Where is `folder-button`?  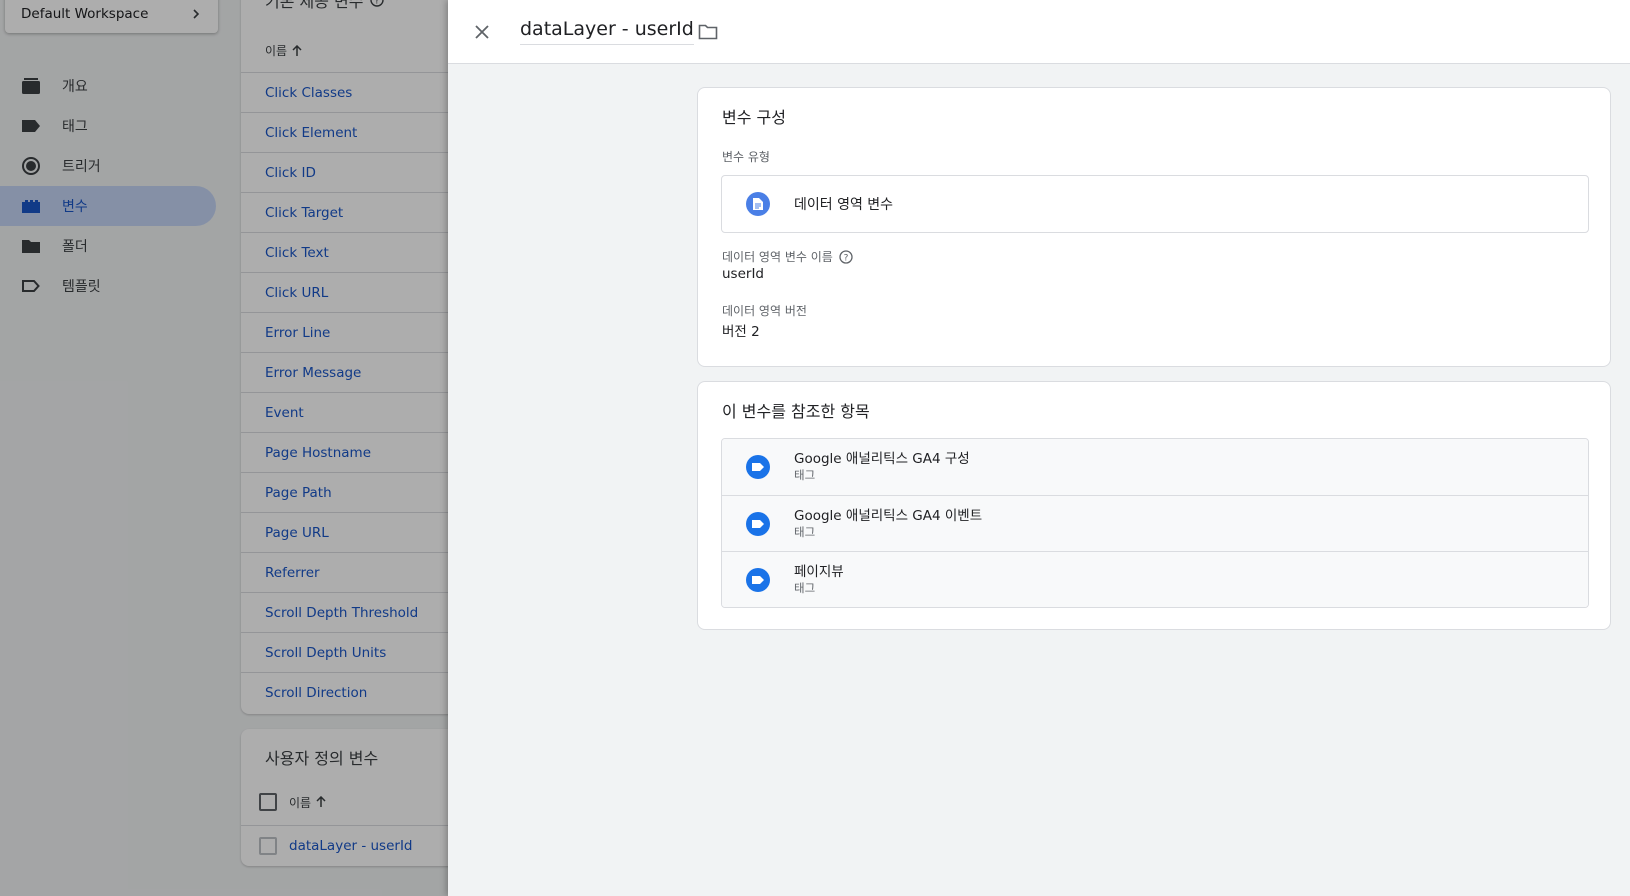
folder-button is located at coordinates (708, 32).